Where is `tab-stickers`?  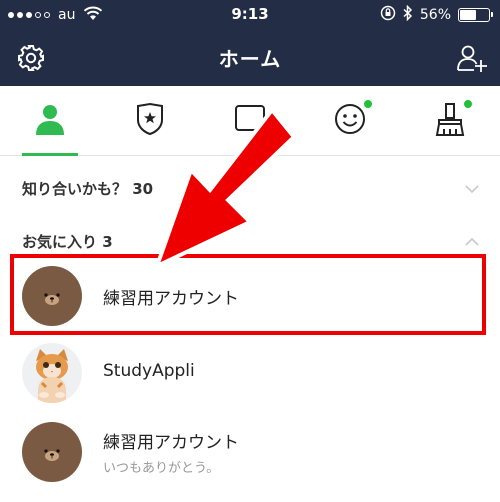 tab-stickers is located at coordinates (350, 121).